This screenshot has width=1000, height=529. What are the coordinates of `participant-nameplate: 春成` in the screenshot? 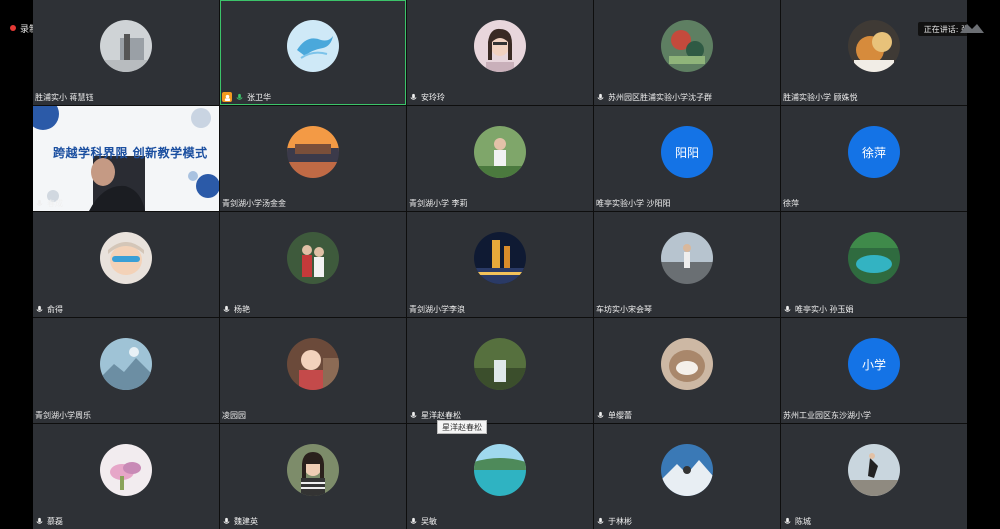 It's located at (49, 203).